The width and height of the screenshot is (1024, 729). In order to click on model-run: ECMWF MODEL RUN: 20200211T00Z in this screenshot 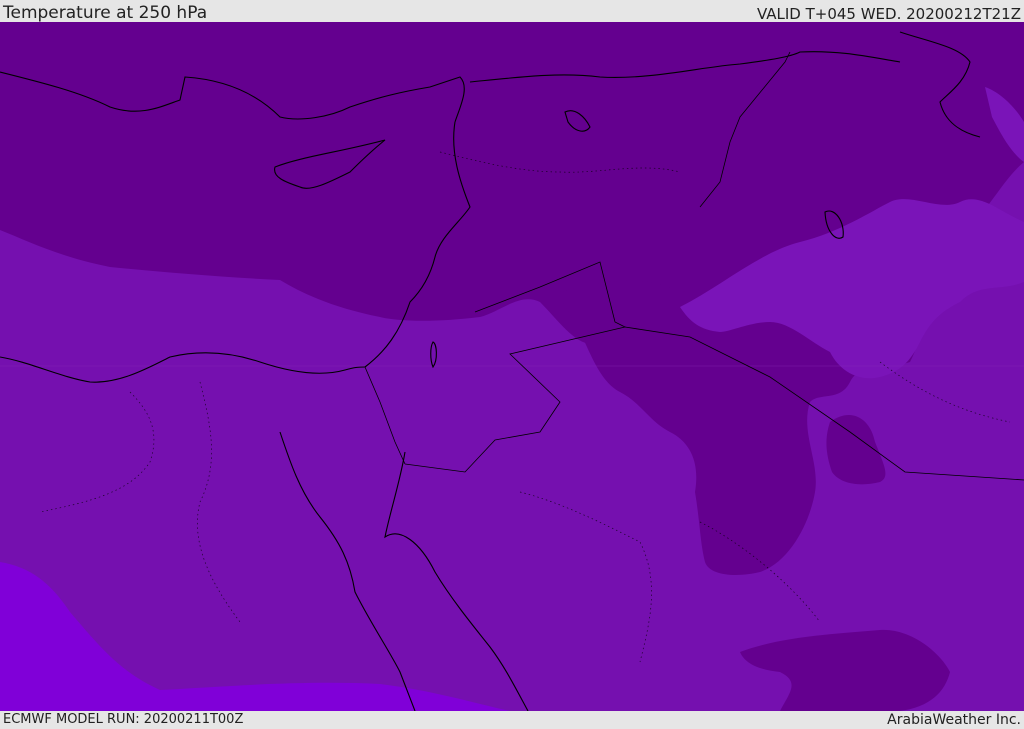, I will do `click(123, 719)`.